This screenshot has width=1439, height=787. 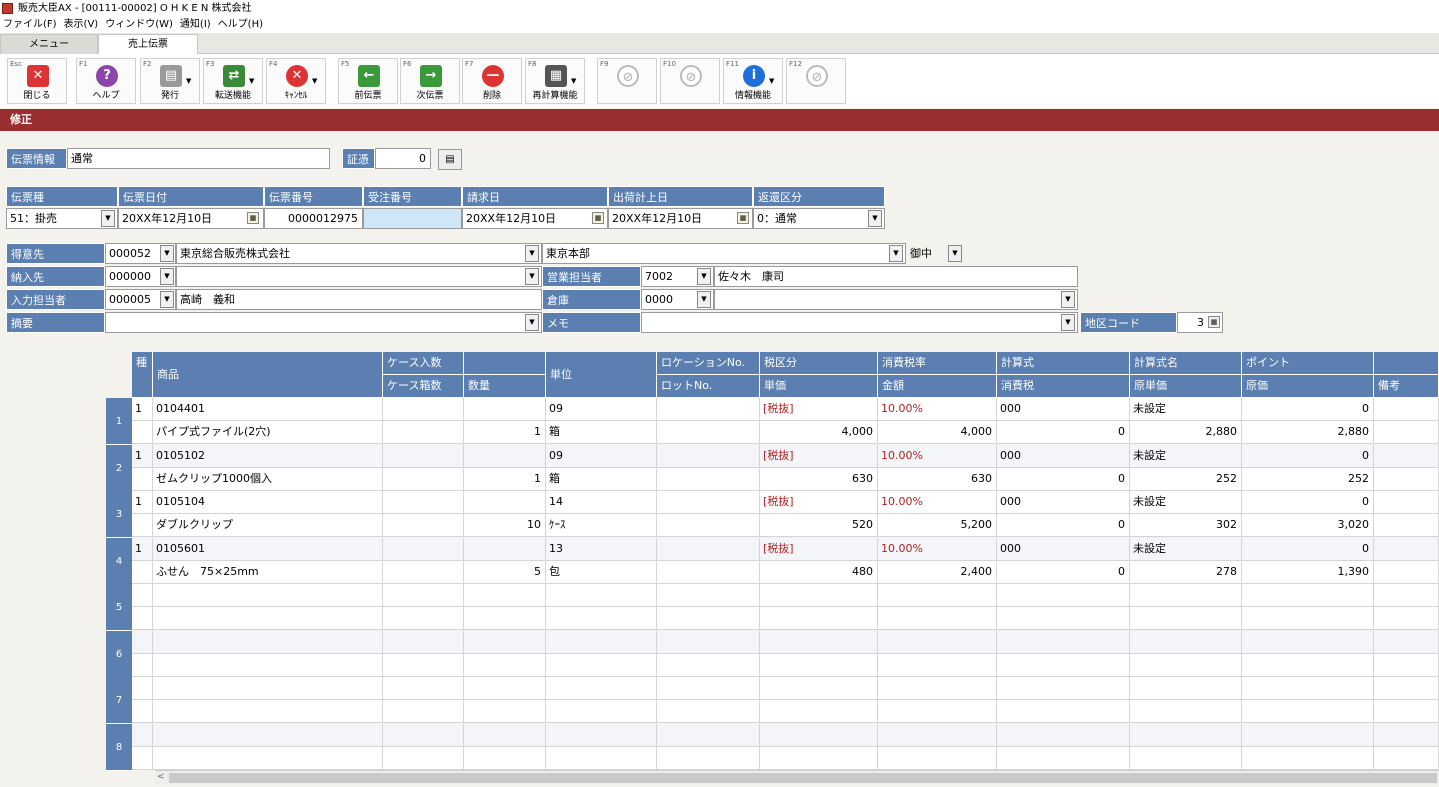 I want to click on row-number: 7, so click(x=119, y=700).